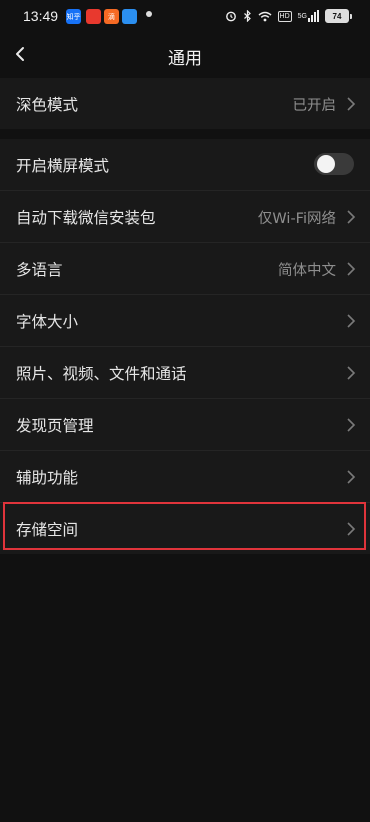 This screenshot has height=822, width=370. What do you see at coordinates (149, 14) in the screenshot?
I see `notification-dot-icon` at bounding box center [149, 14].